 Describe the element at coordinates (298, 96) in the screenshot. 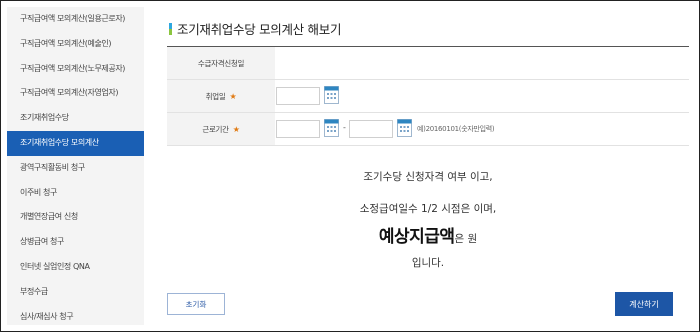

I see `employment-date-input` at that location.